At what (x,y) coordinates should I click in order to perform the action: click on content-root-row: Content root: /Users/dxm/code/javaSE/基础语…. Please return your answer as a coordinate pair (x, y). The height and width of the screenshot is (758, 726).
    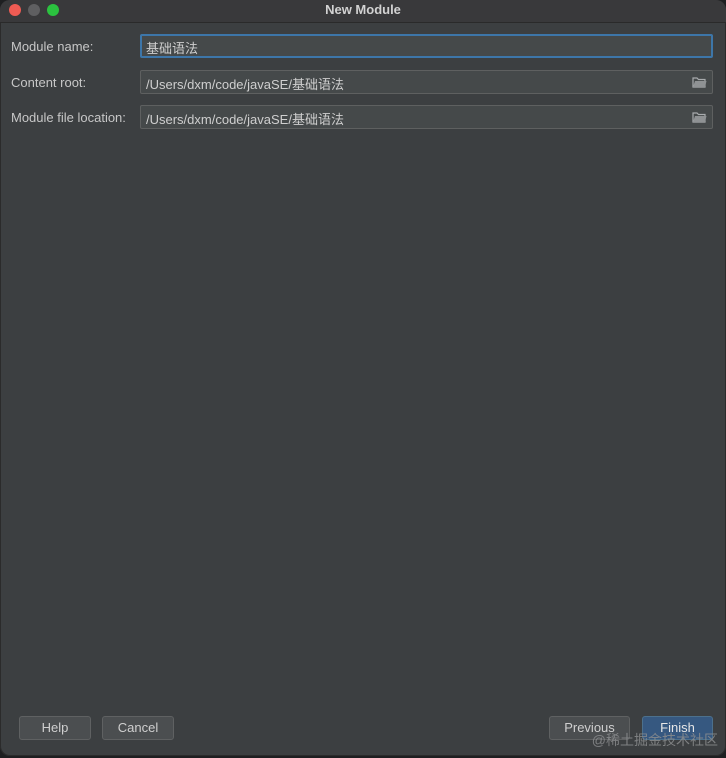
    Looking at the image, I should click on (363, 83).